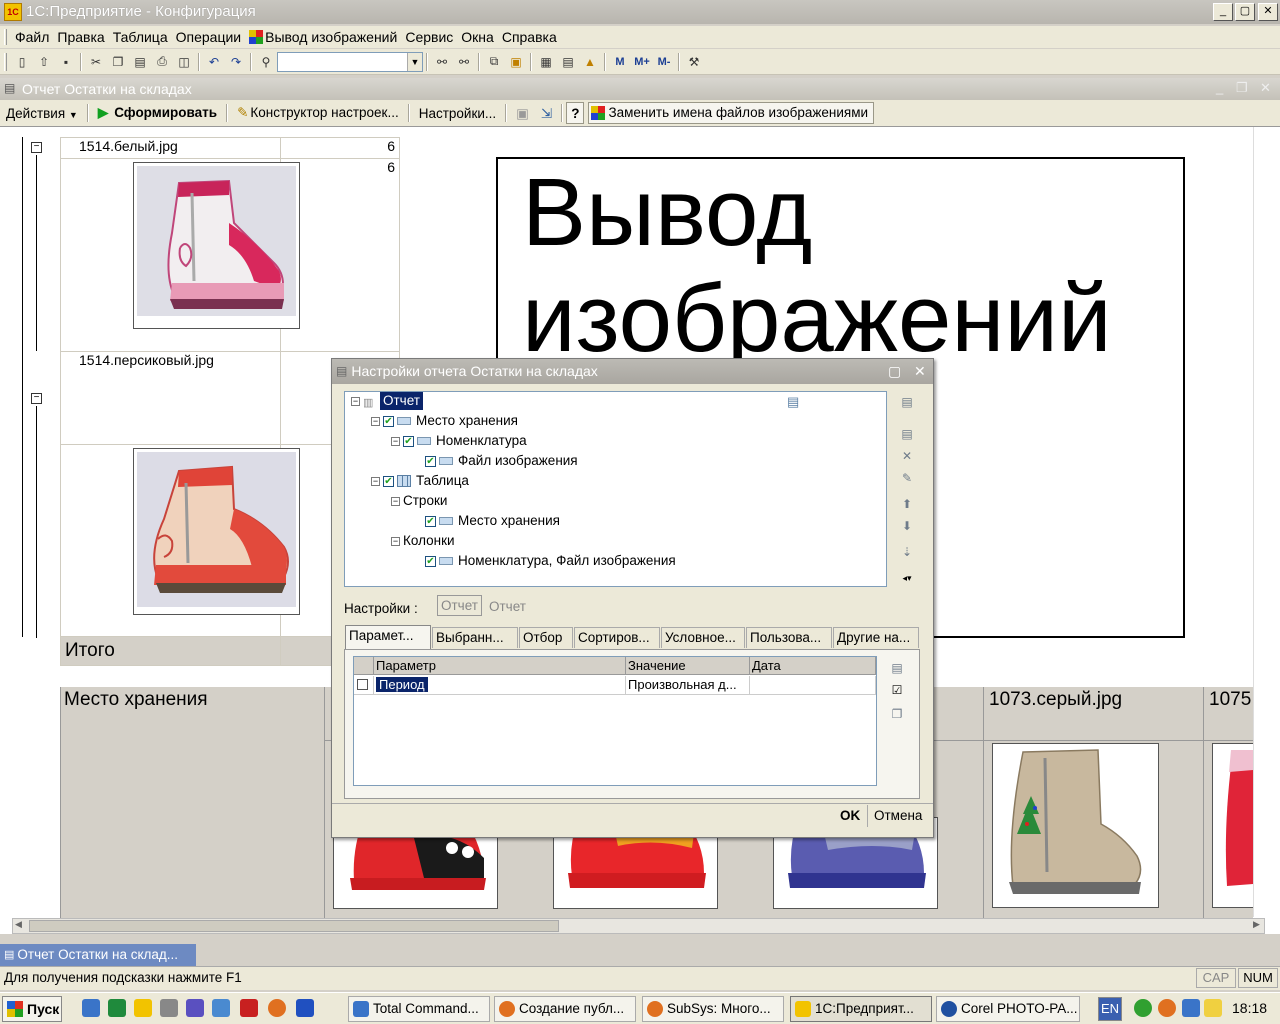  What do you see at coordinates (117, 1008) in the screenshot?
I see `excel-icon` at bounding box center [117, 1008].